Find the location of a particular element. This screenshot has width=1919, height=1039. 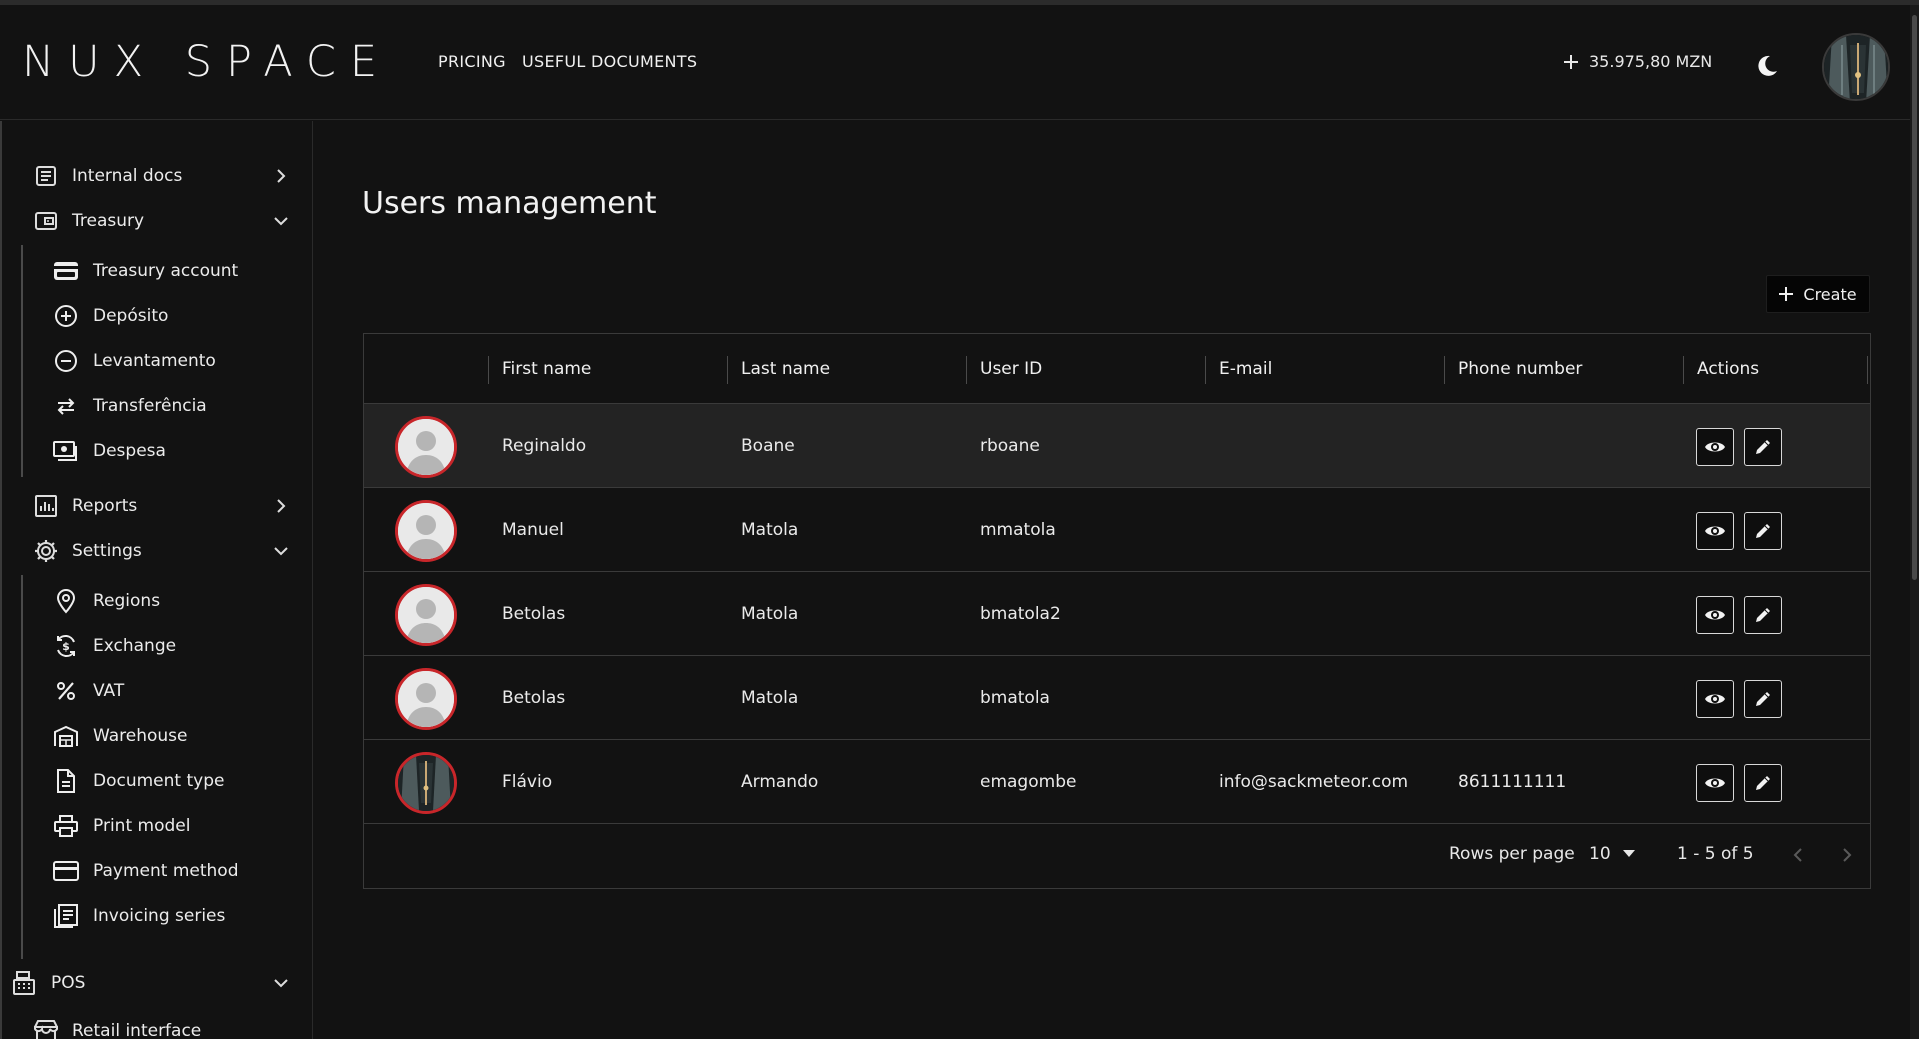

sidebar-item-deposito: Depósito is located at coordinates (156, 316).